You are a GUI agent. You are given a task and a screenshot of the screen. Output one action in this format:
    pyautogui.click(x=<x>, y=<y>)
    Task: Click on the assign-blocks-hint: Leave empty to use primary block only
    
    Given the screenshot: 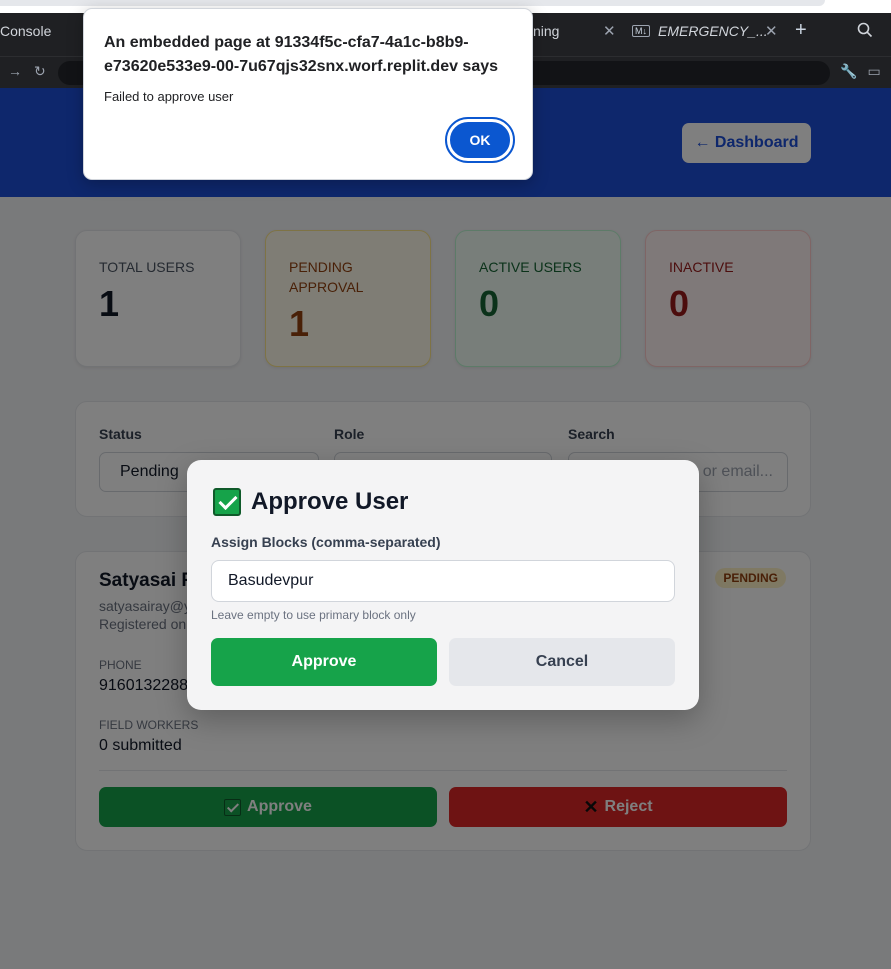 What is the action you would take?
    pyautogui.click(x=313, y=615)
    